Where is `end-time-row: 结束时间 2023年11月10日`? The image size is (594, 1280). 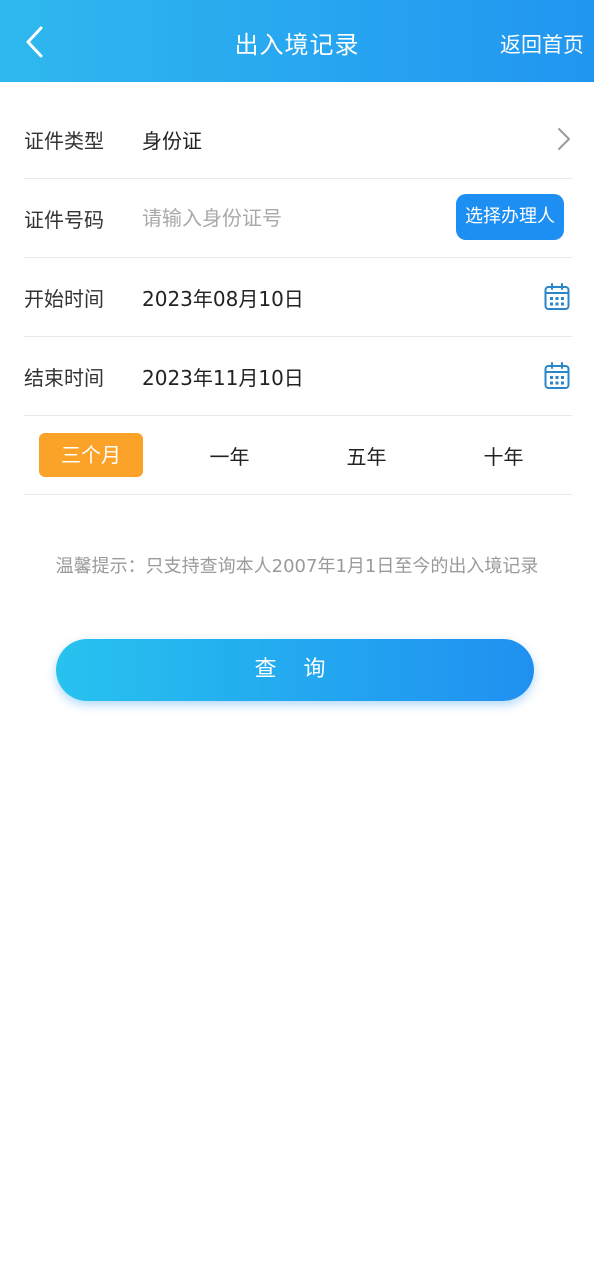 end-time-row: 结束时间 2023年11月10日 is located at coordinates (298, 376).